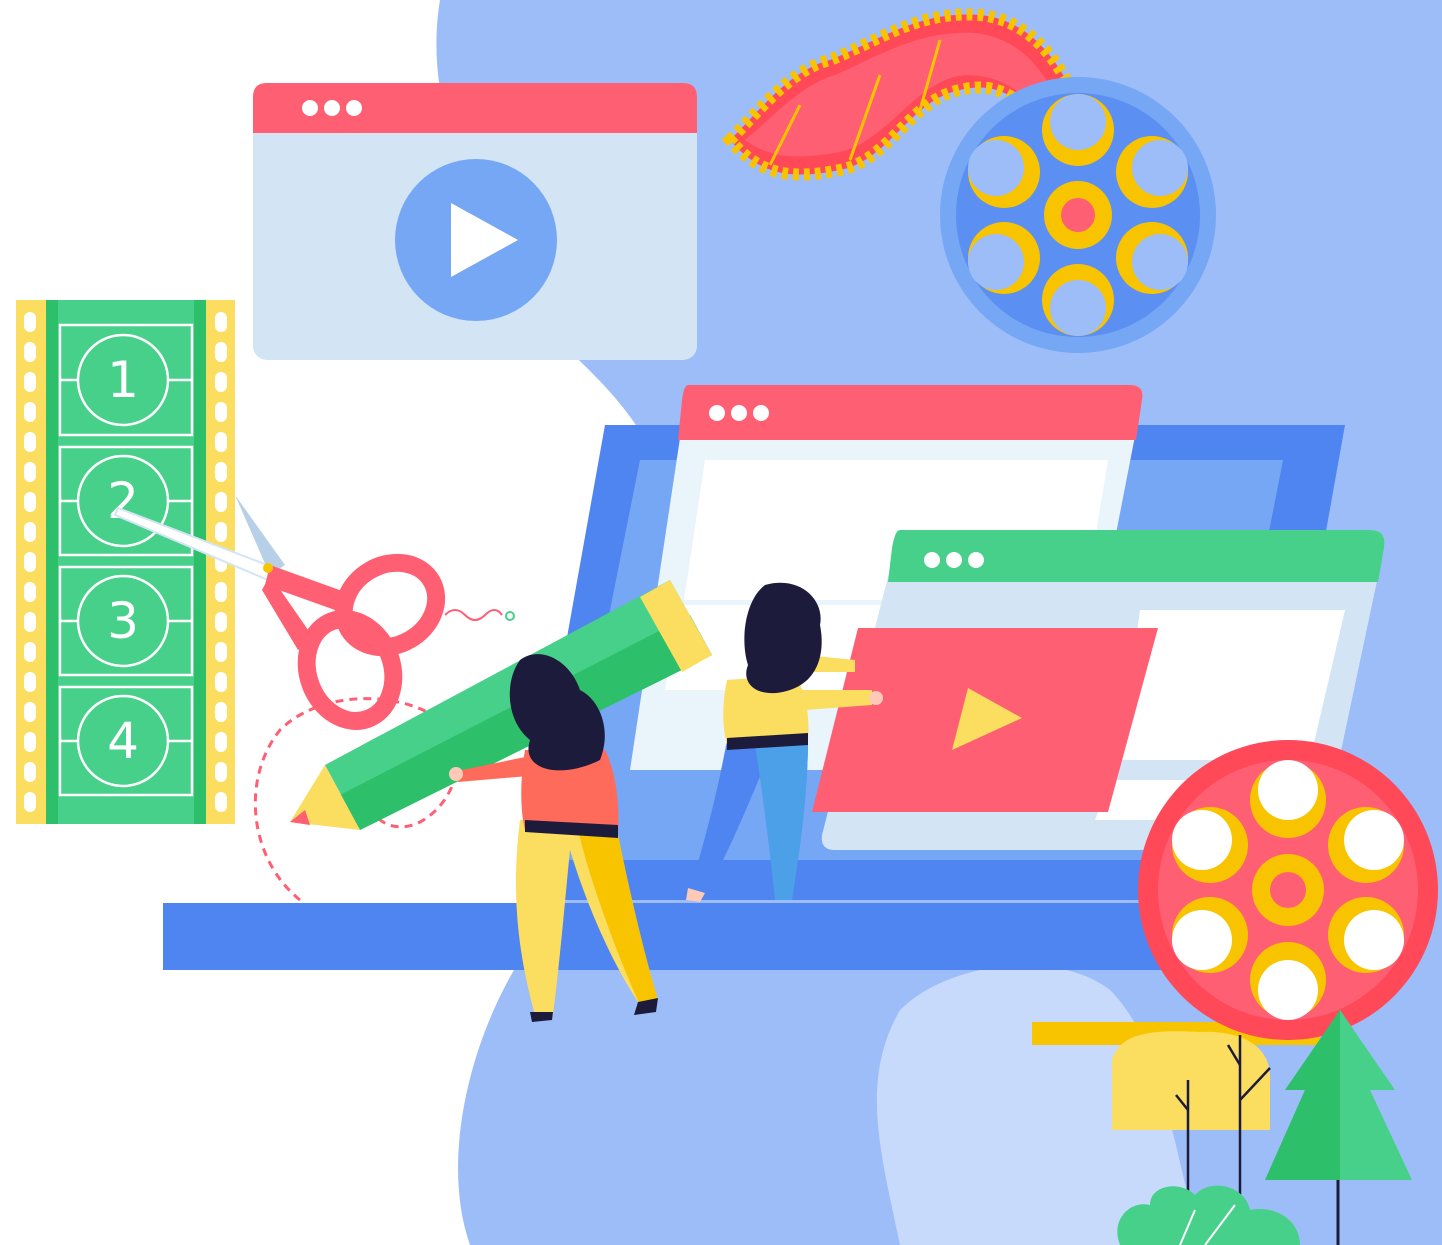 Image resolution: width=1442 pixels, height=1245 pixels. Describe the element at coordinates (123, 380) in the screenshot. I see `frame-label-1: 1` at that location.